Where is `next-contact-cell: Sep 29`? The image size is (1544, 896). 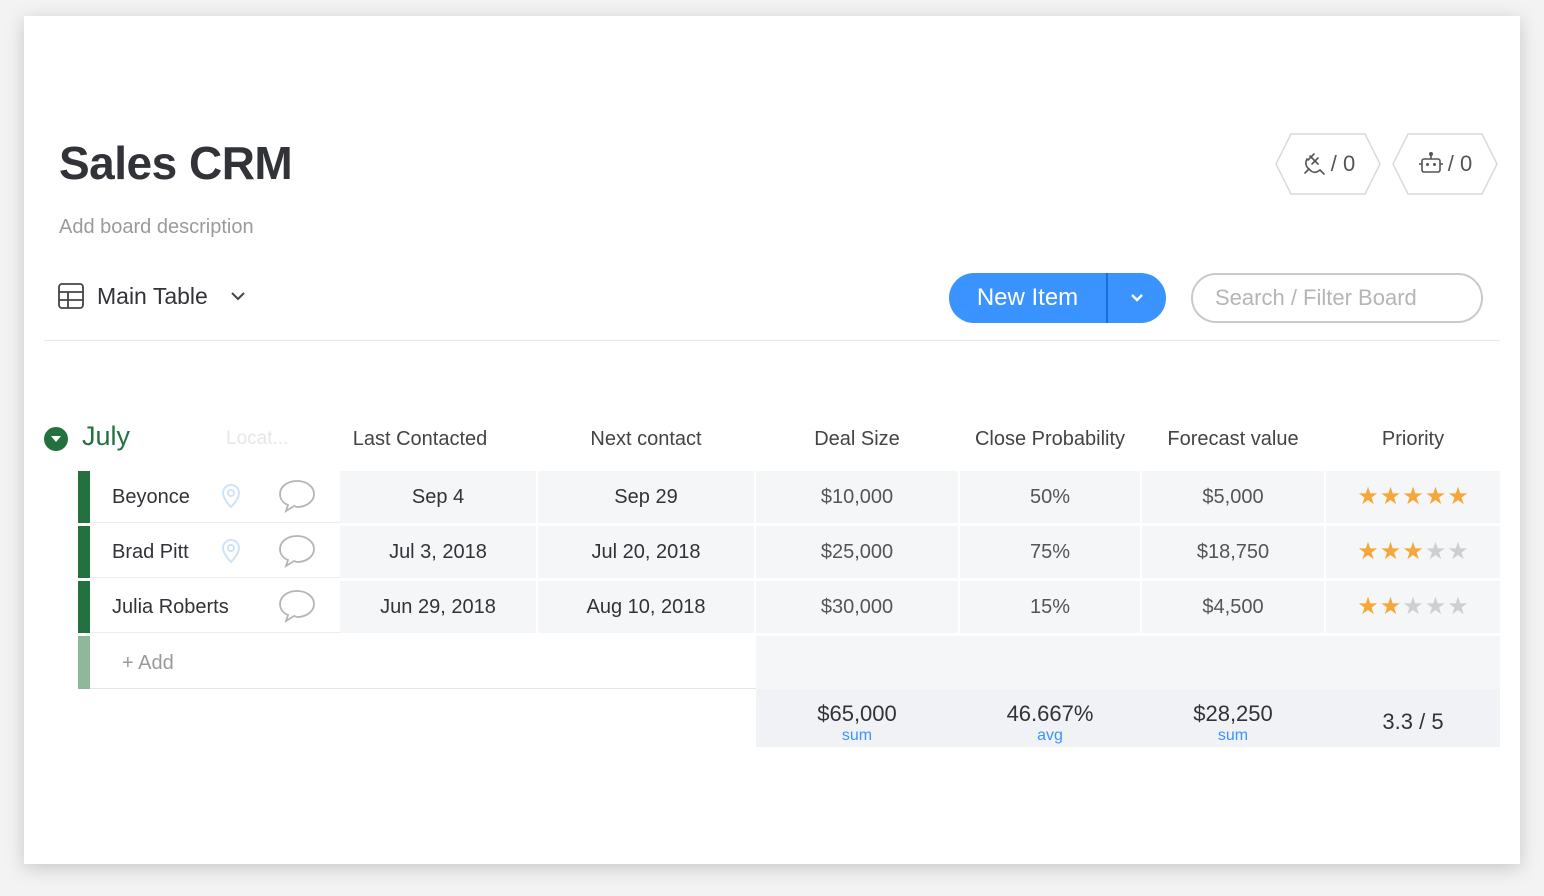
next-contact-cell: Sep 29 is located at coordinates (646, 497).